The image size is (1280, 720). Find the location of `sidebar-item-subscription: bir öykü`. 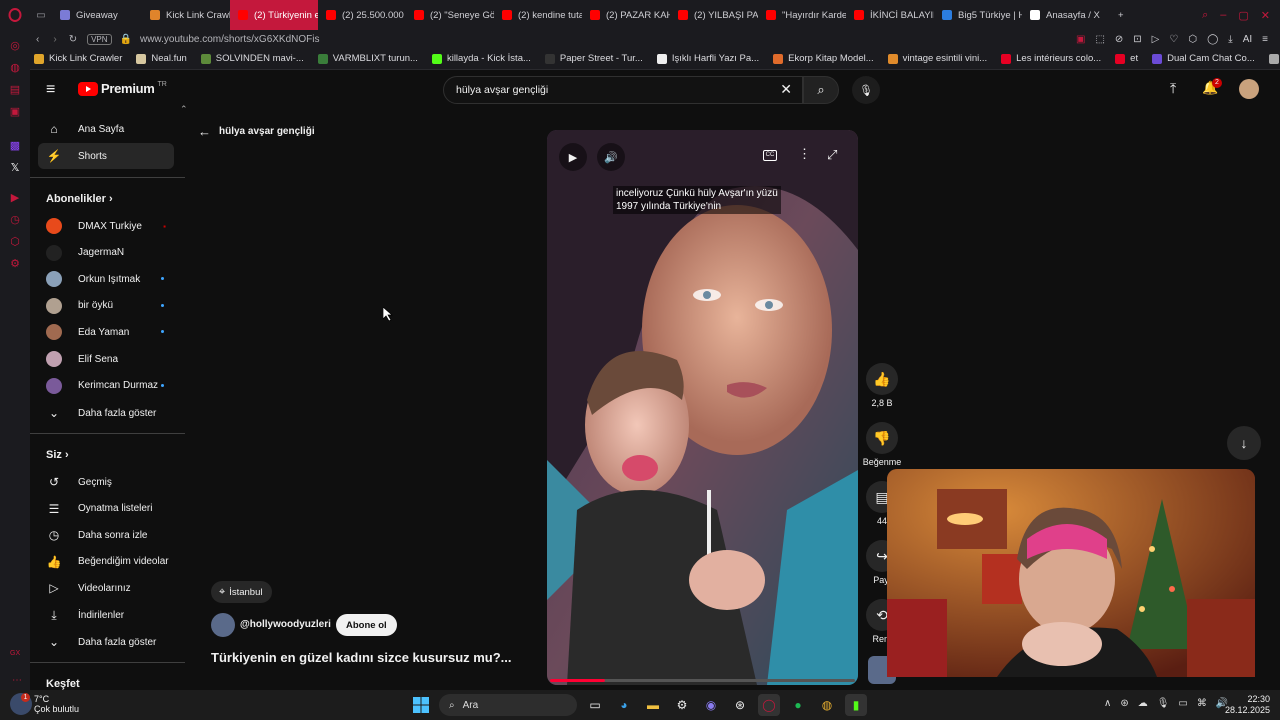

sidebar-item-subscription: bir öykü is located at coordinates (106, 306).